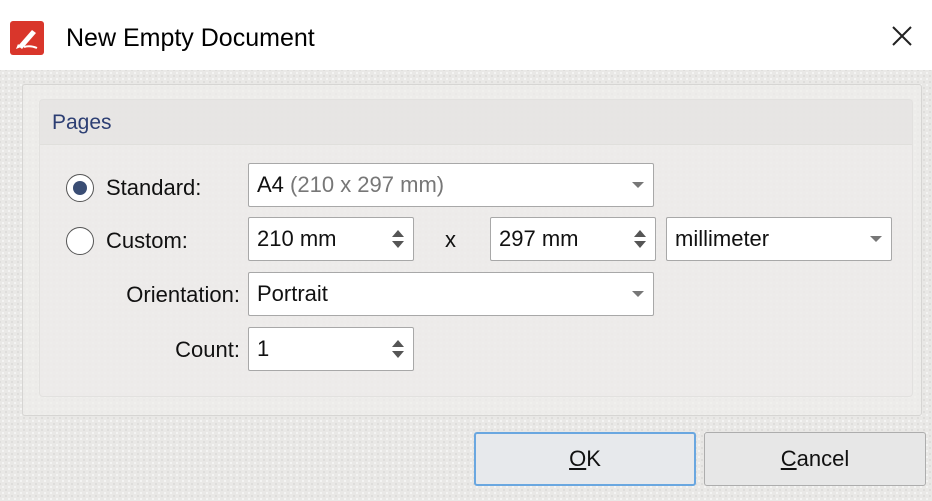 The width and height of the screenshot is (932, 501). I want to click on unit-value: millimeter, so click(722, 238).